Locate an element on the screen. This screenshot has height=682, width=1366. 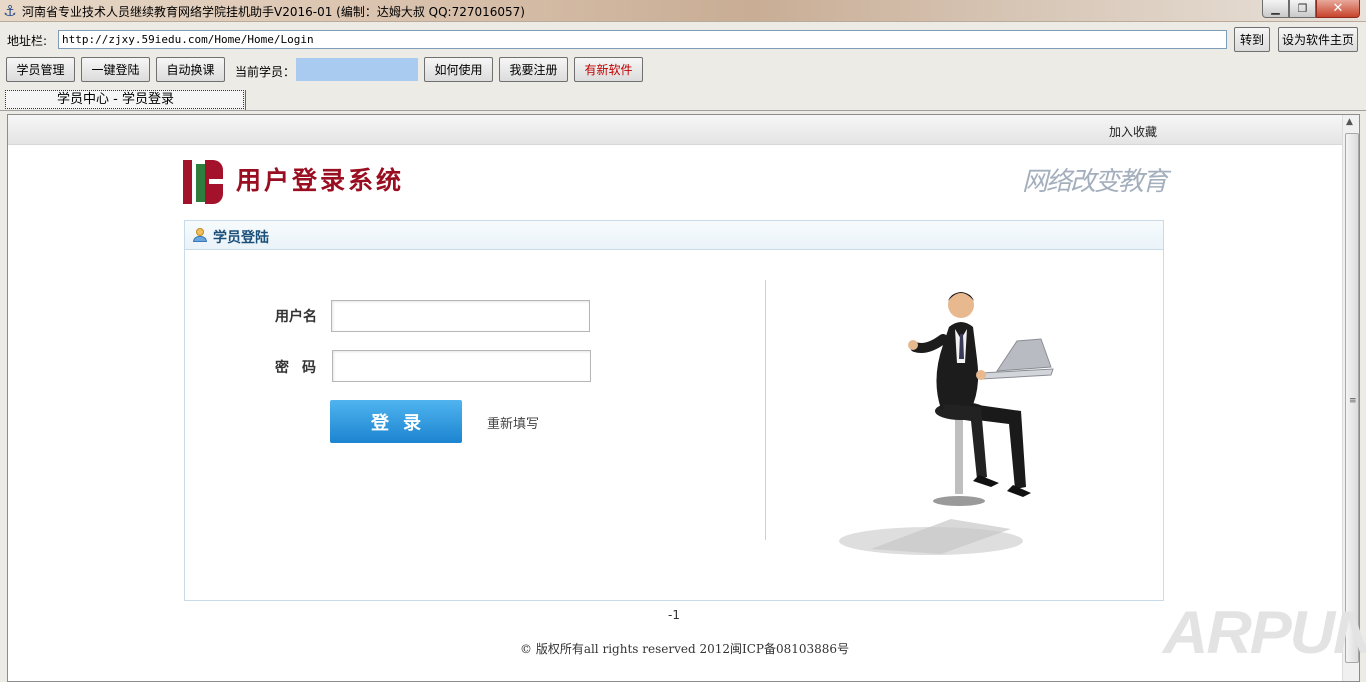
login-button: 登录 is located at coordinates (396, 421).